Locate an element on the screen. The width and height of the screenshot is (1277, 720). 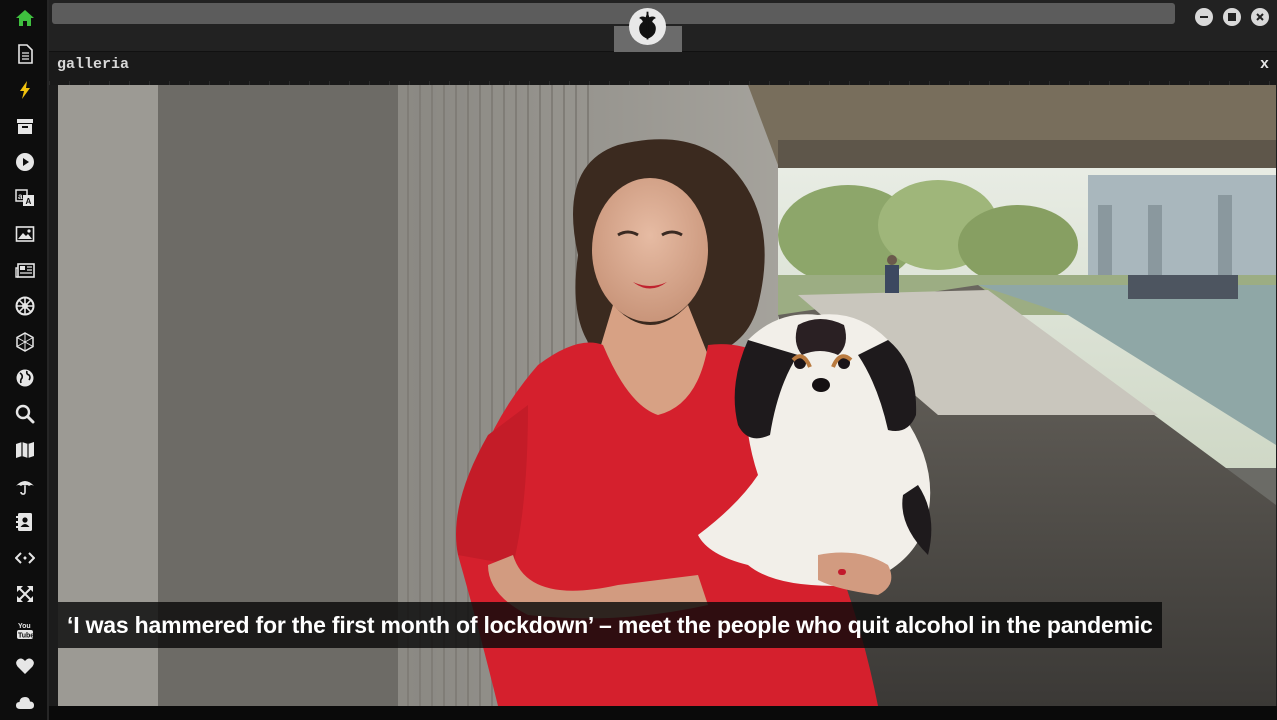
address-book-icon is located at coordinates (25, 522).